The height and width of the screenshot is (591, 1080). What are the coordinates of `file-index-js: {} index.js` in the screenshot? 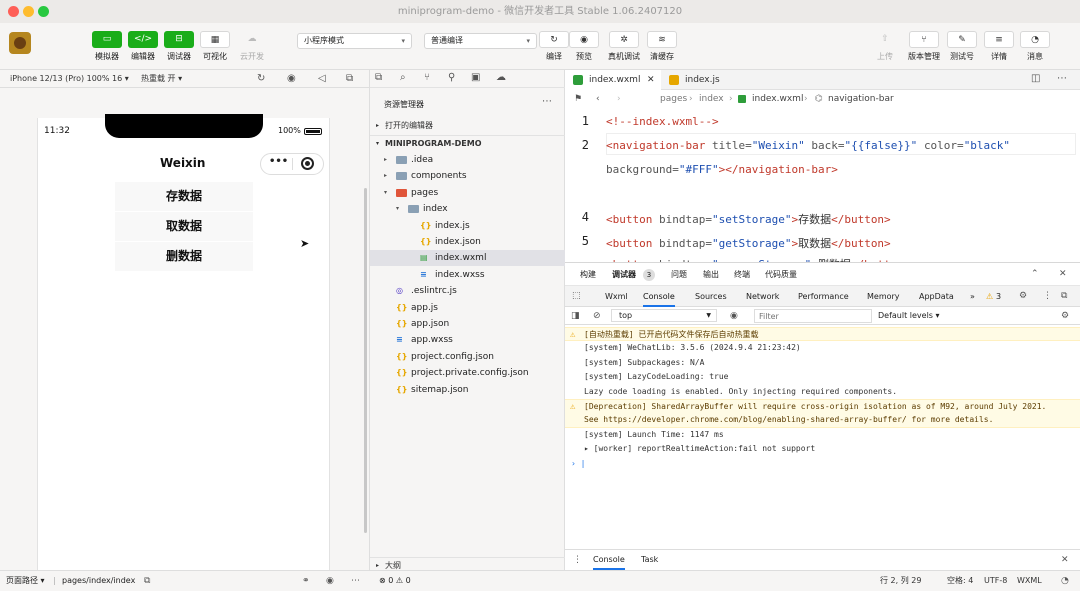 It's located at (467, 226).